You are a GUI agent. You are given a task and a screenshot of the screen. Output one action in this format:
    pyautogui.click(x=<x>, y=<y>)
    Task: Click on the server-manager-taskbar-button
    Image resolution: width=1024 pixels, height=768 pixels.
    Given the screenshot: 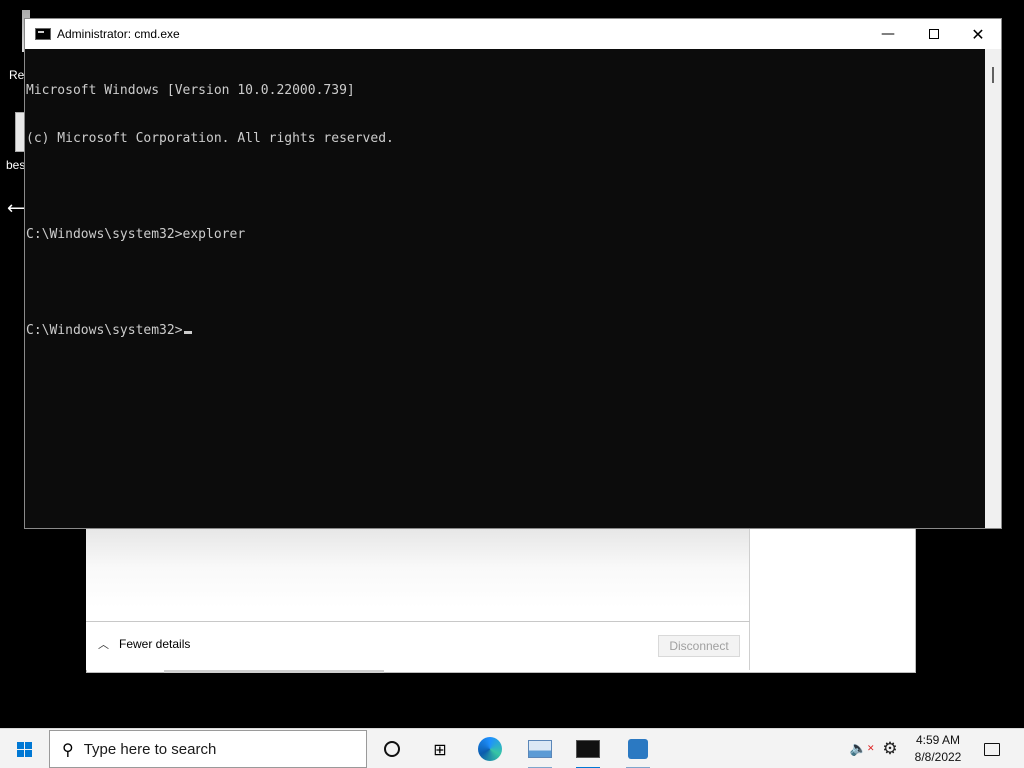 What is the action you would take?
    pyautogui.click(x=638, y=748)
    